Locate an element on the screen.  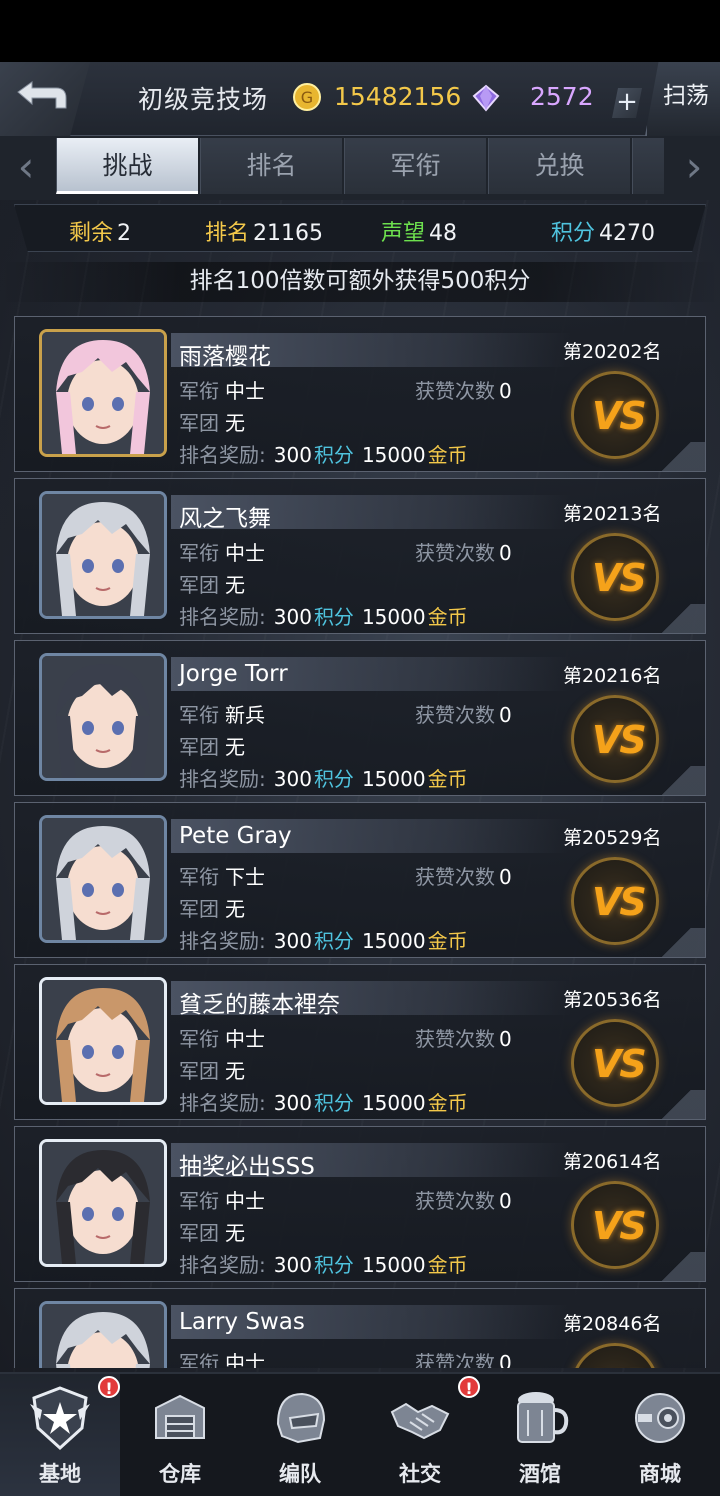
tab-exchange: 兑换 is located at coordinates (559, 166).